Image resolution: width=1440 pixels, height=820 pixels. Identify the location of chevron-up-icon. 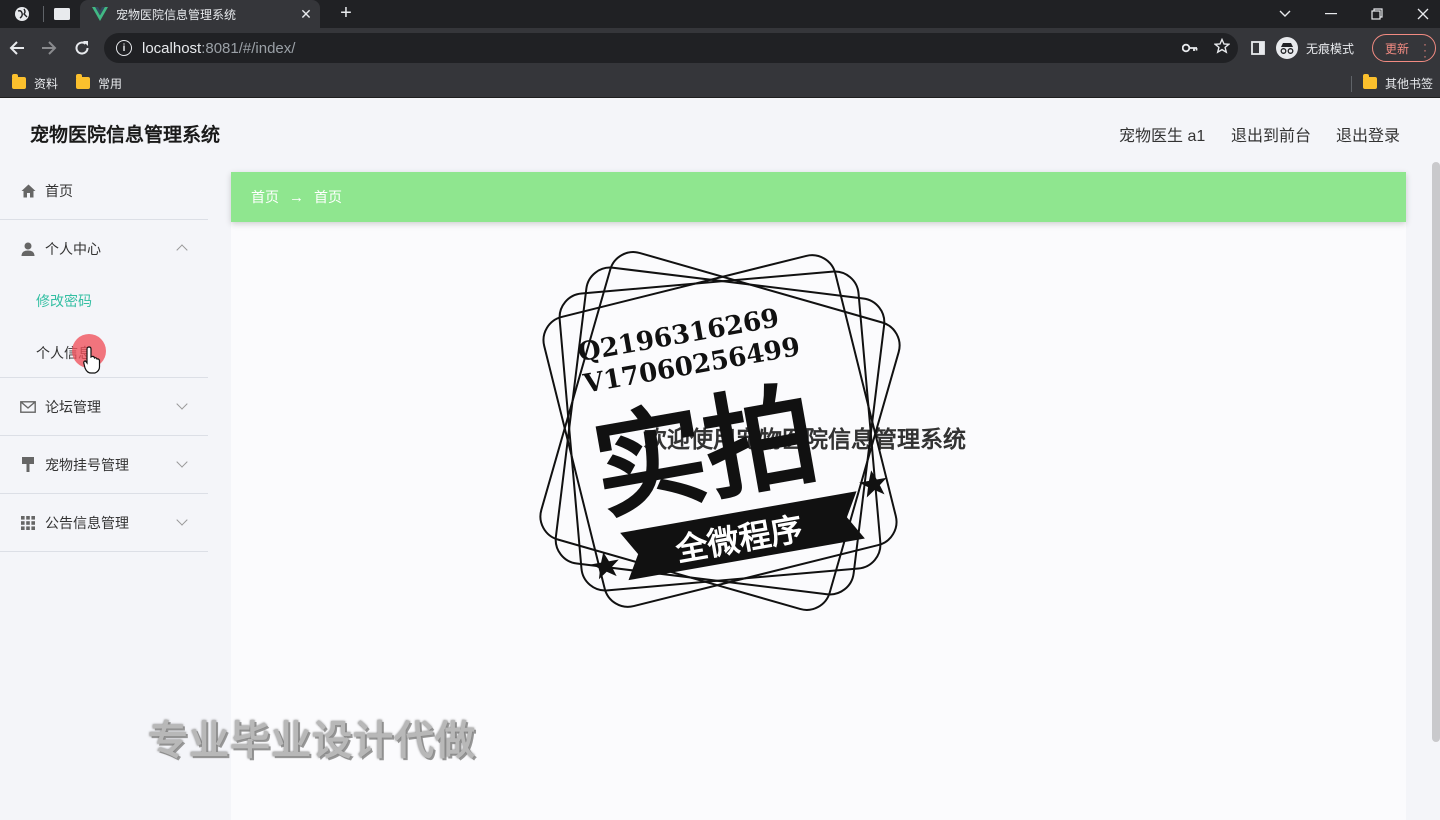
(182, 250).